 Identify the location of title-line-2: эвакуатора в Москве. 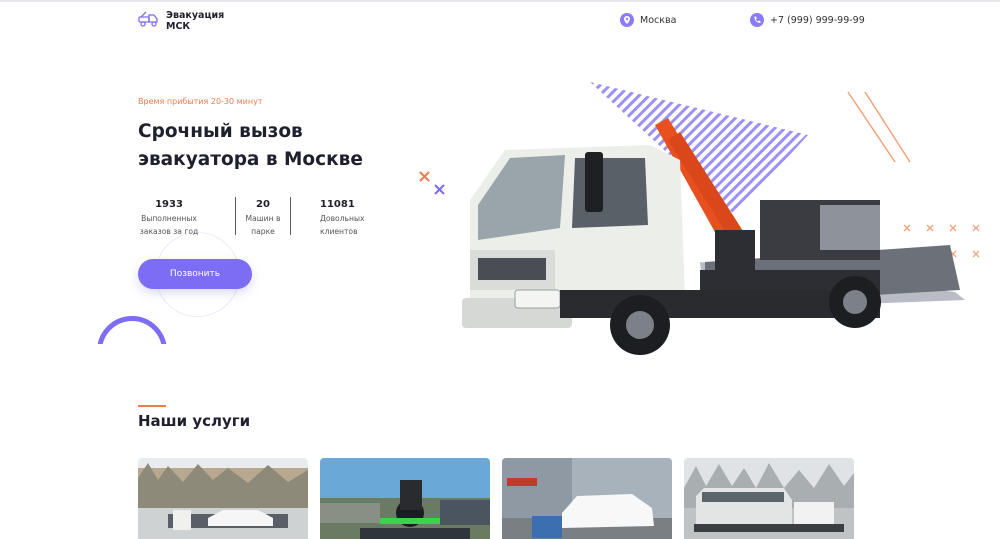
(250, 159).